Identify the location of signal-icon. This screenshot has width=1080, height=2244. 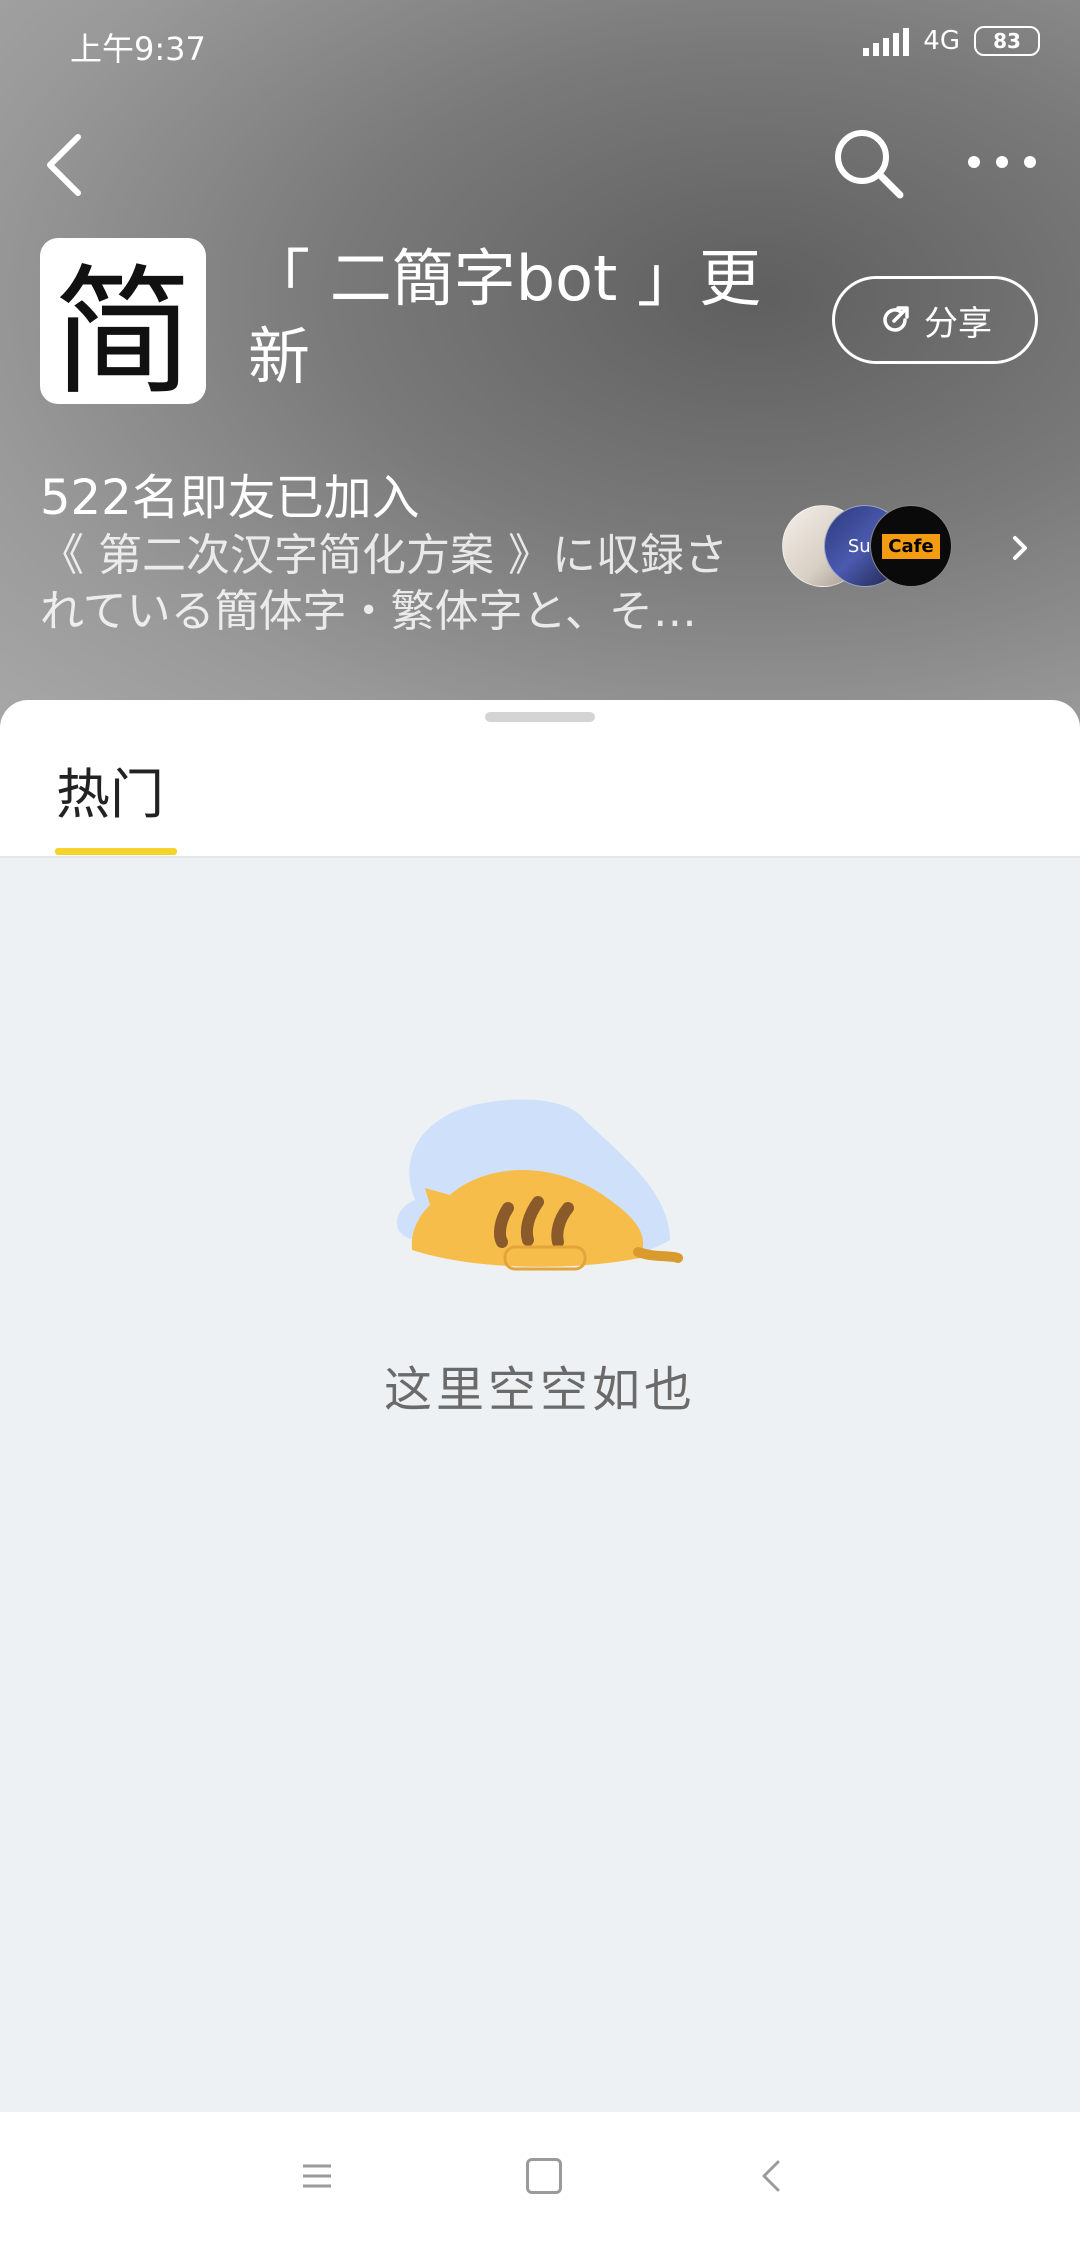
(886, 41).